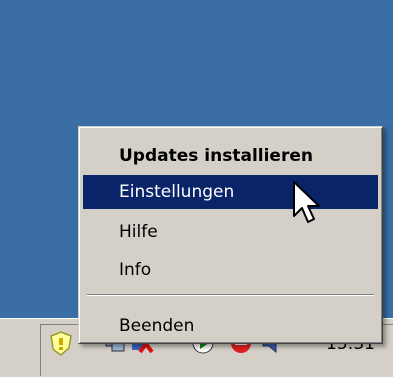 The height and width of the screenshot is (377, 393). I want to click on menu-item-info: Info, so click(230, 270).